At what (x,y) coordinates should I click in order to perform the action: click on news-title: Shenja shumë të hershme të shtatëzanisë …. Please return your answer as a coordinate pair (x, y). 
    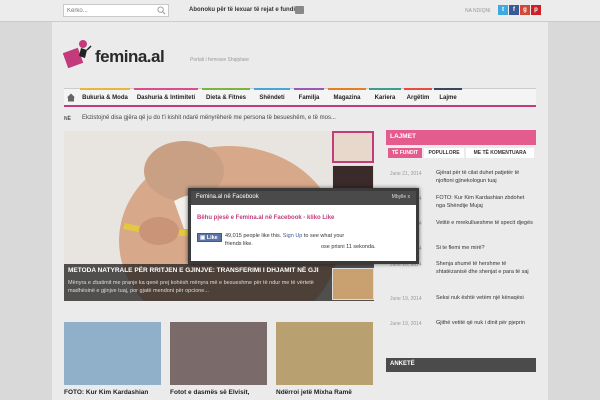
    Looking at the image, I should click on (485, 268).